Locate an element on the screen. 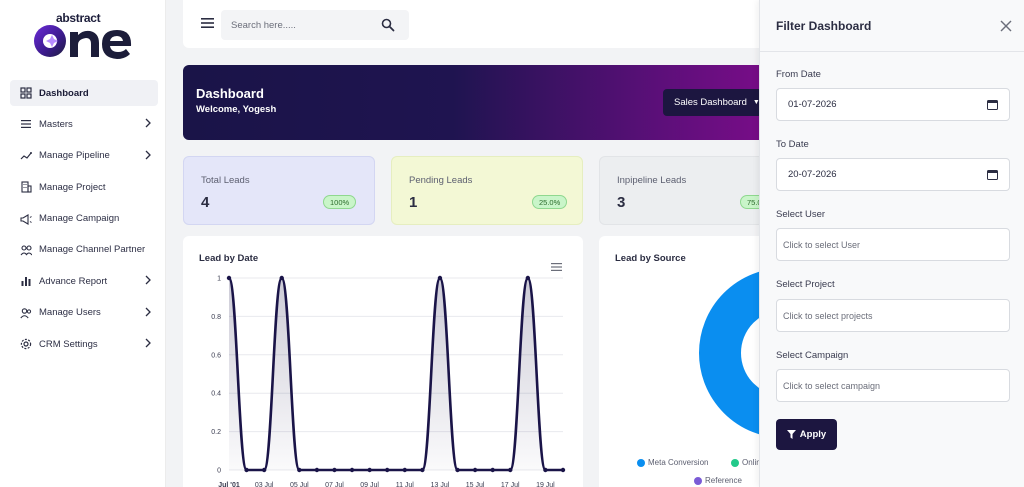 The height and width of the screenshot is (487, 1024). close-icon is located at coordinates (1006, 26).